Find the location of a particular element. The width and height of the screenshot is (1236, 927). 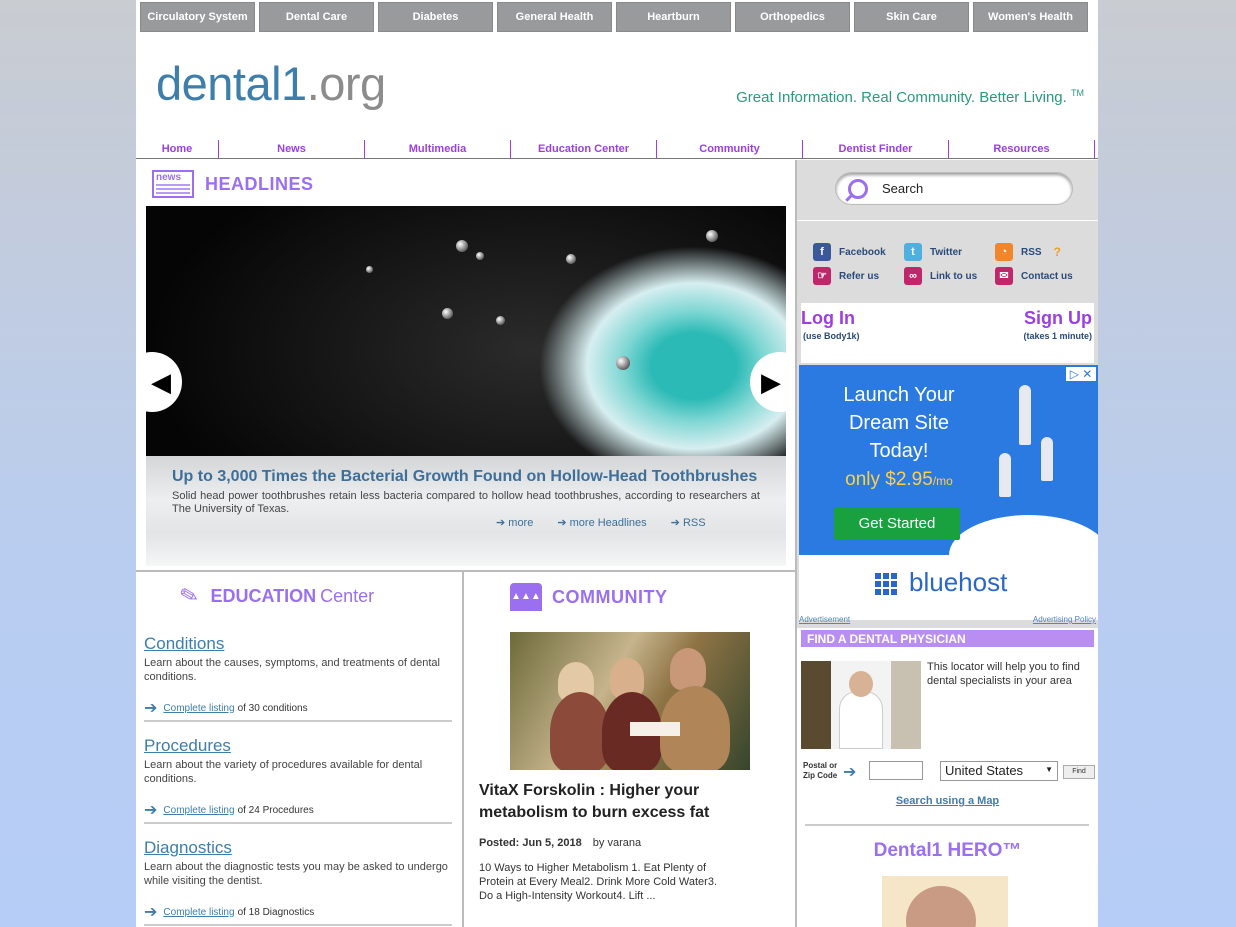

ad-get-started-button: Get Started is located at coordinates (897, 523).